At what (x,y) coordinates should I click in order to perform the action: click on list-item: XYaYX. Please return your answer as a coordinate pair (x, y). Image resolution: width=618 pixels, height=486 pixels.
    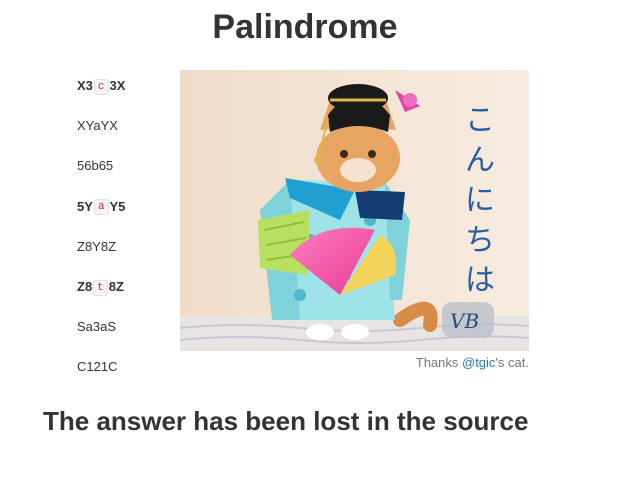
    Looking at the image, I should click on (137, 138).